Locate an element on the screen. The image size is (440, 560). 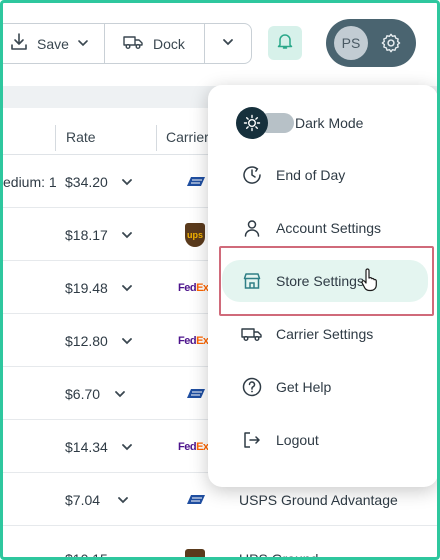
avatar: PS is located at coordinates (351, 43).